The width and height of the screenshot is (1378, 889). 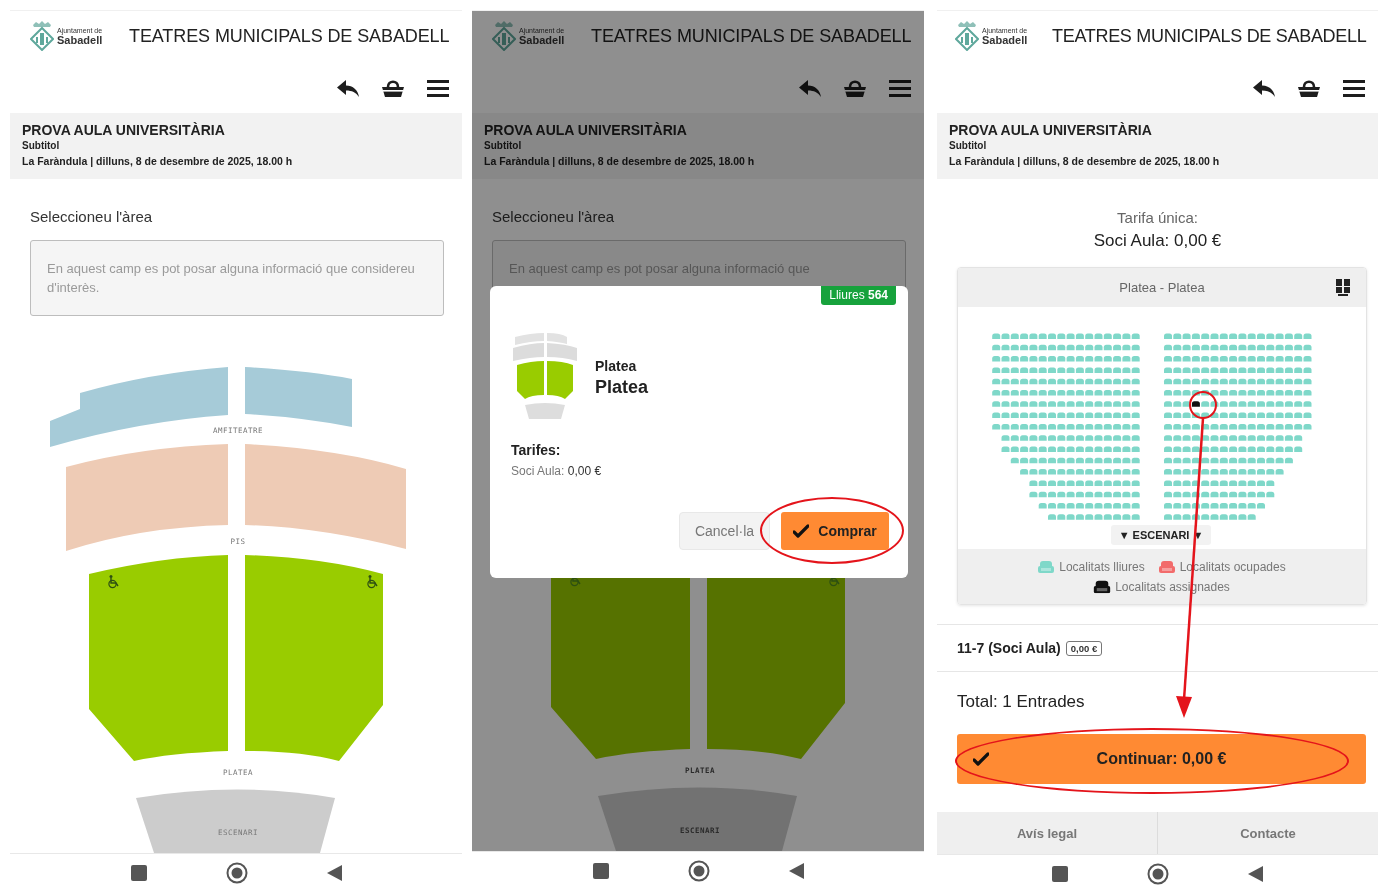 What do you see at coordinates (237, 278) in the screenshot?
I see `info-note: En aquest camp es pot posar alguna informació que considereu d'interès.` at bounding box center [237, 278].